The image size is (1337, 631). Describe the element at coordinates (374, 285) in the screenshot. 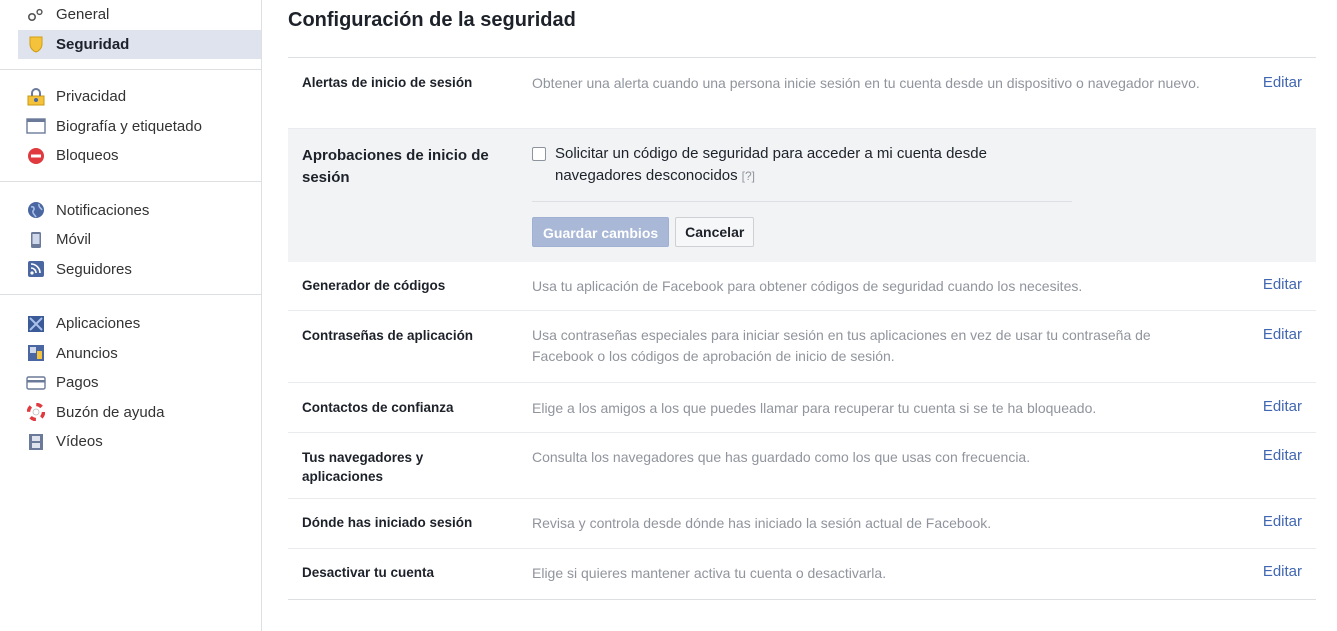

I see `row-label: Generador de códigos` at that location.